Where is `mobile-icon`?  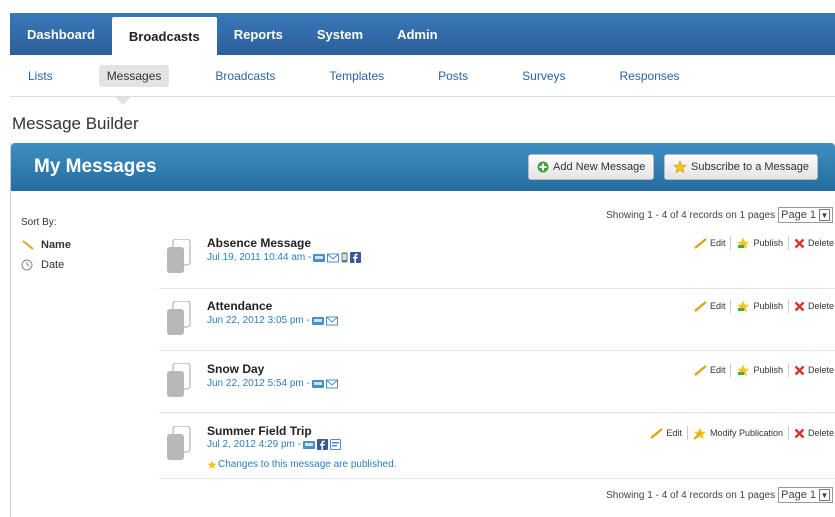
mobile-icon is located at coordinates (344, 257).